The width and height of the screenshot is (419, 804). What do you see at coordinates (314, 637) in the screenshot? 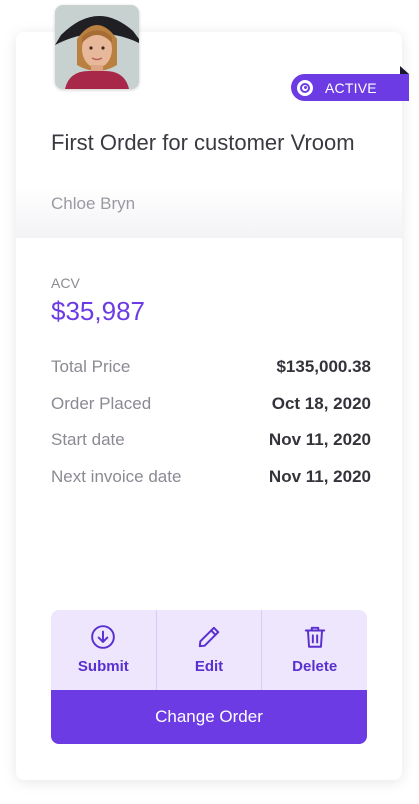
I see `trash-icon` at bounding box center [314, 637].